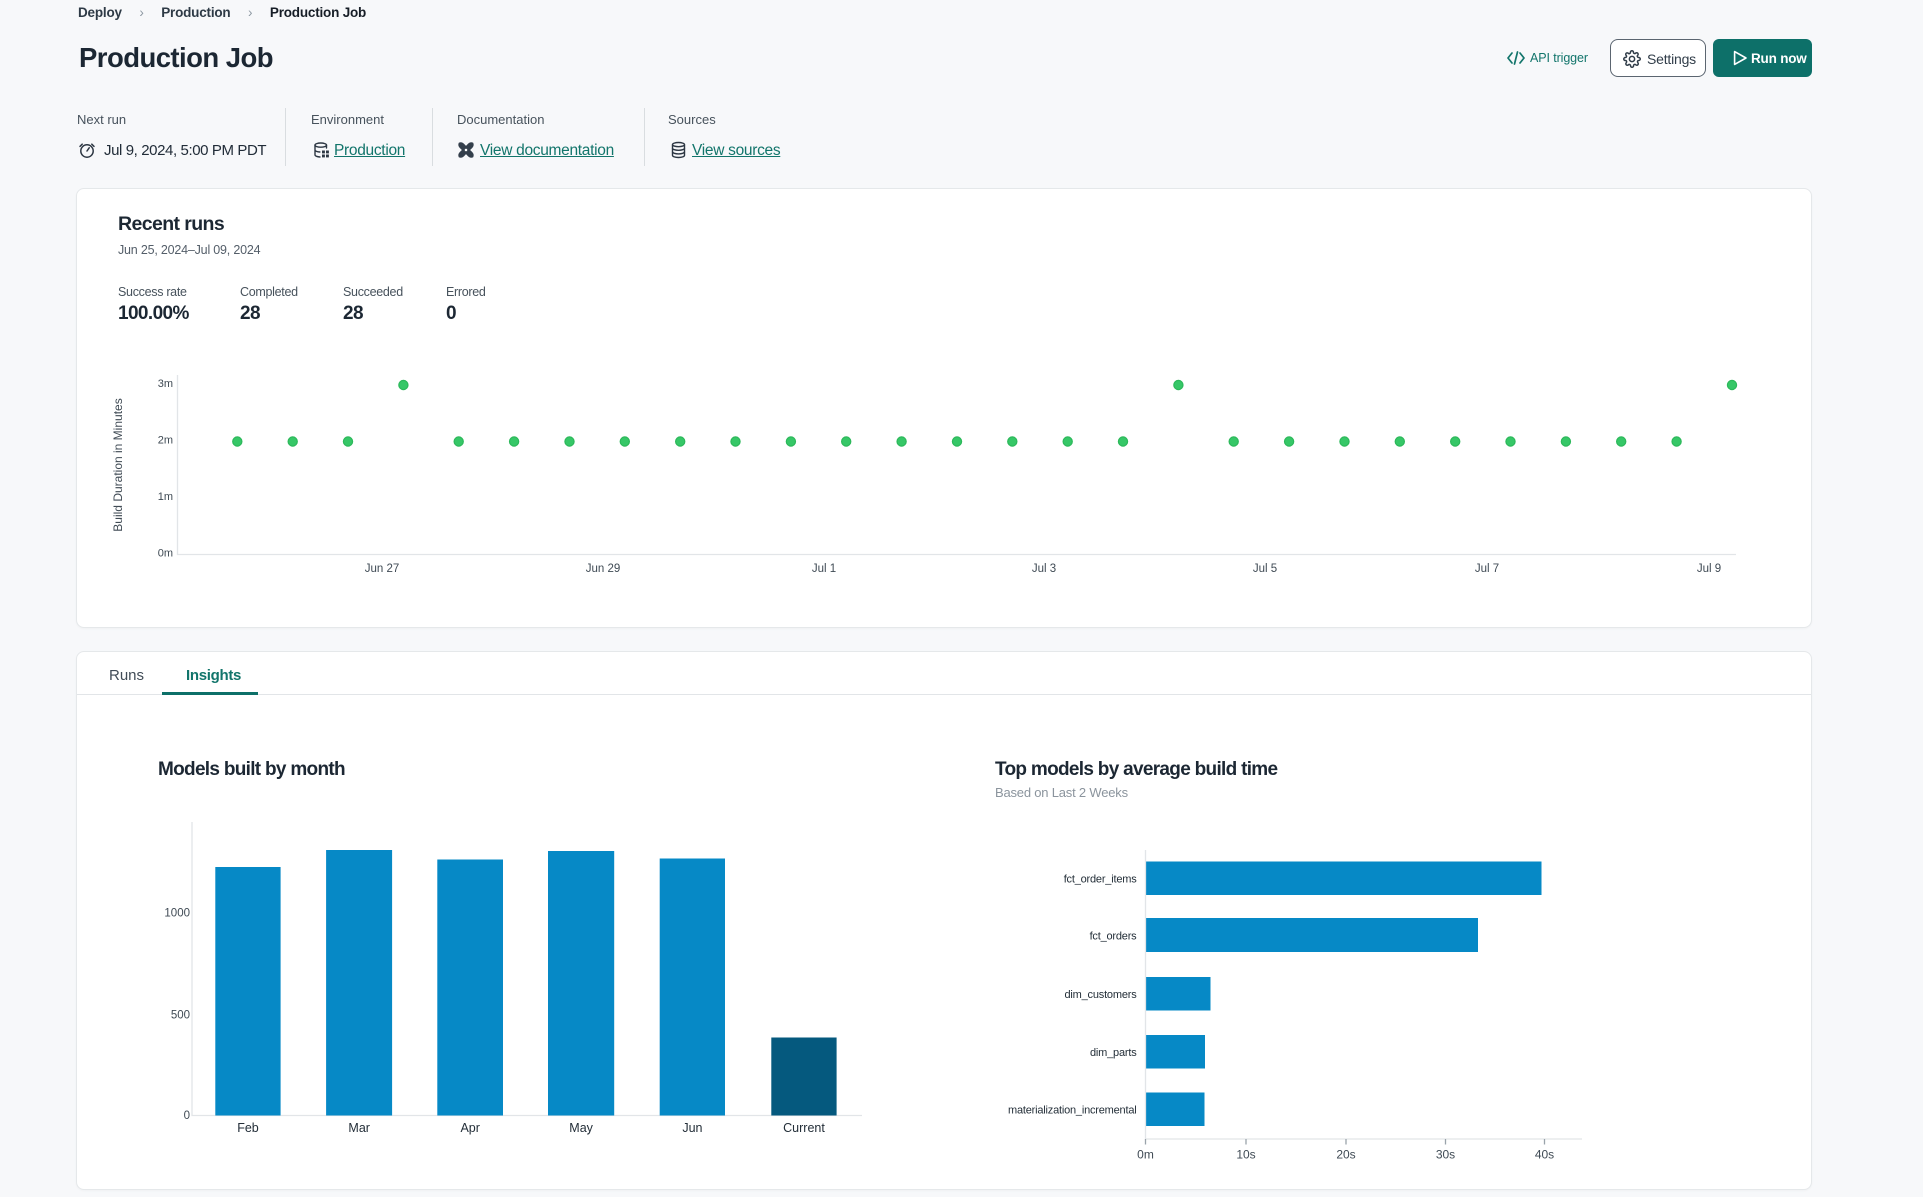 The height and width of the screenshot is (1197, 1923). What do you see at coordinates (824, 569) in the screenshot?
I see `svg-text: Jul 1` at bounding box center [824, 569].